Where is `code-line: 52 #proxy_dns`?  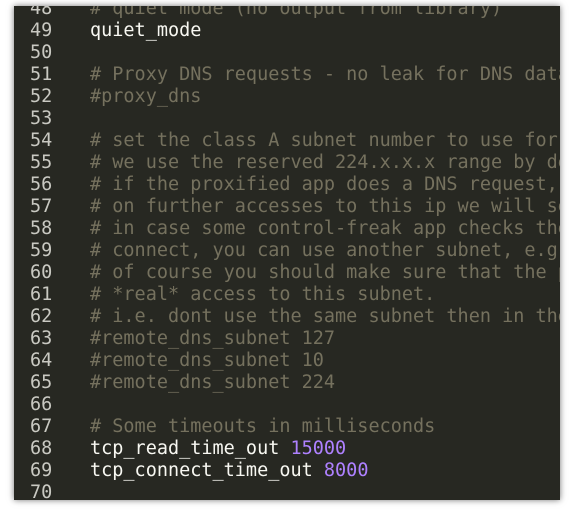
code-line: 52 #proxy_dns is located at coordinates (287, 97).